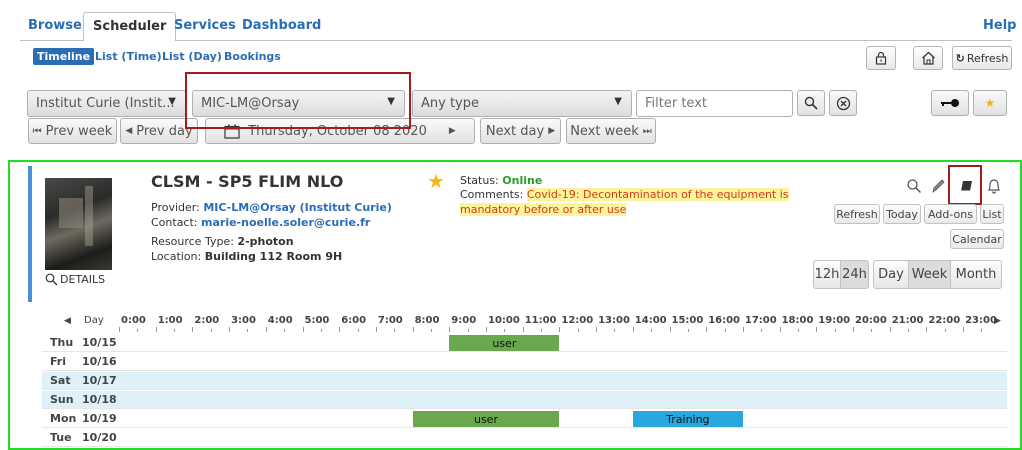 The height and width of the screenshot is (450, 1022). I want to click on prev-week-label: Prev week, so click(79, 131).